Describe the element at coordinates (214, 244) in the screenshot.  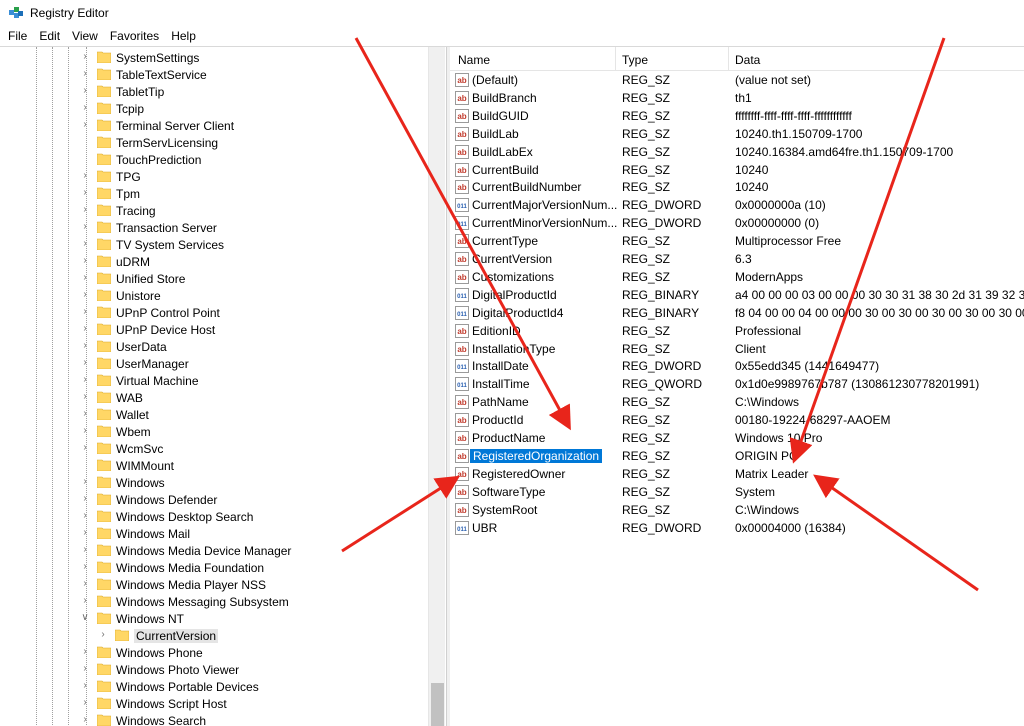
I see `tree-item: › TV System Services` at that location.